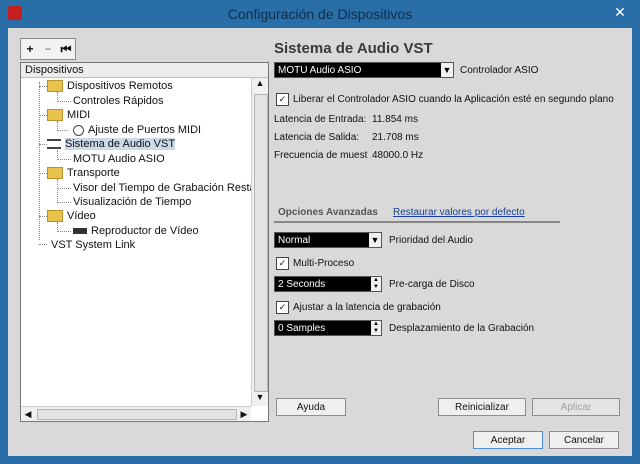  I want to click on scroll-right-icon: ▶, so click(244, 414).